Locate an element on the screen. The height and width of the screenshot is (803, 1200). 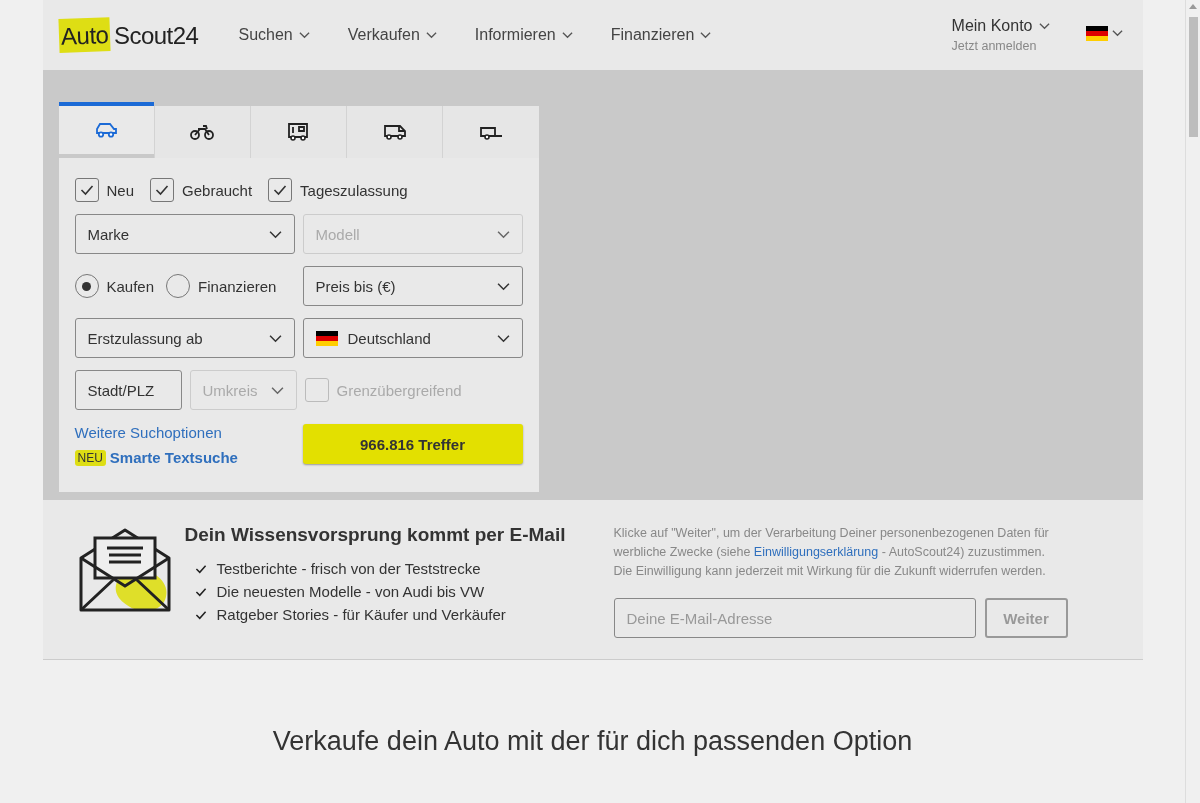
car-icon is located at coordinates (106, 130).